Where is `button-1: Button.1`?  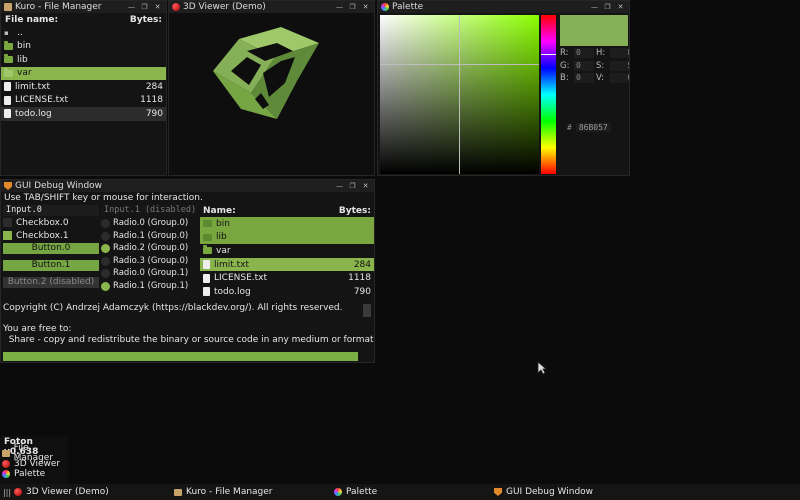 button-1: Button.1 is located at coordinates (51, 265).